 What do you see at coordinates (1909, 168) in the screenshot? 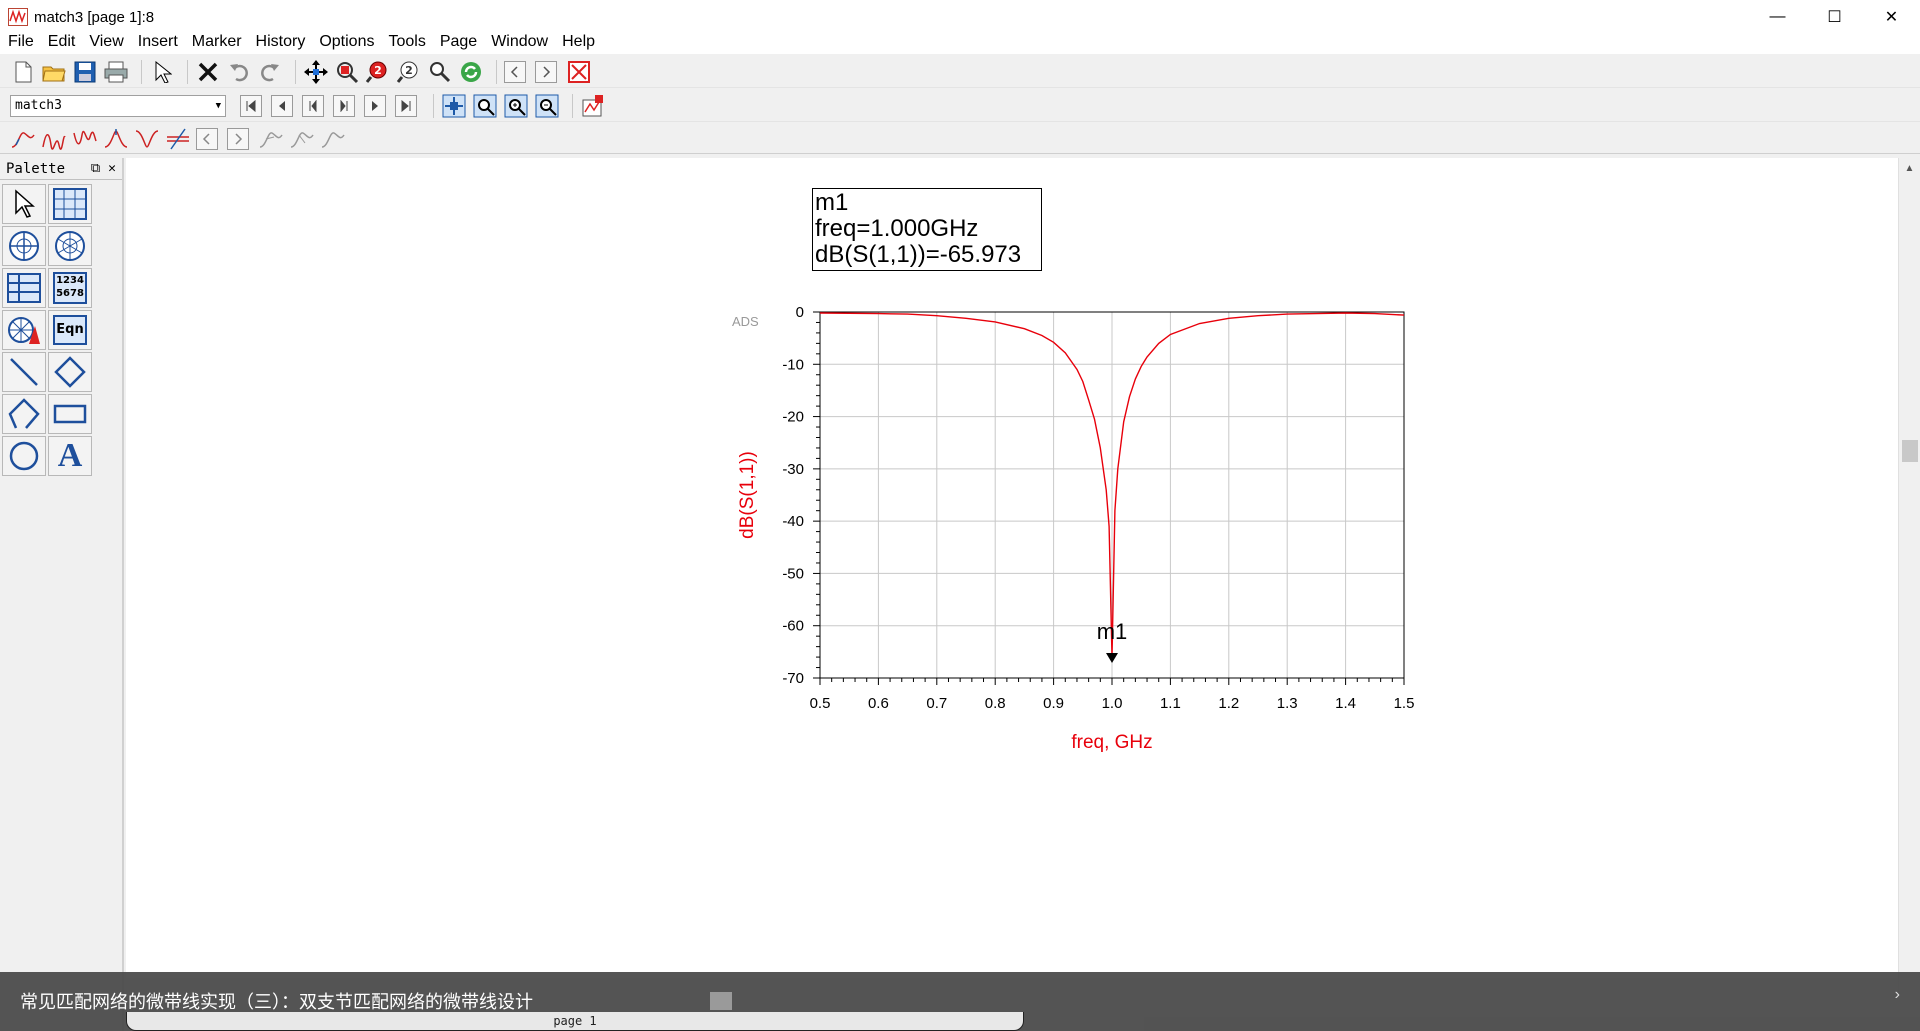
I see `scroll-up-icon: ▲` at bounding box center [1909, 168].